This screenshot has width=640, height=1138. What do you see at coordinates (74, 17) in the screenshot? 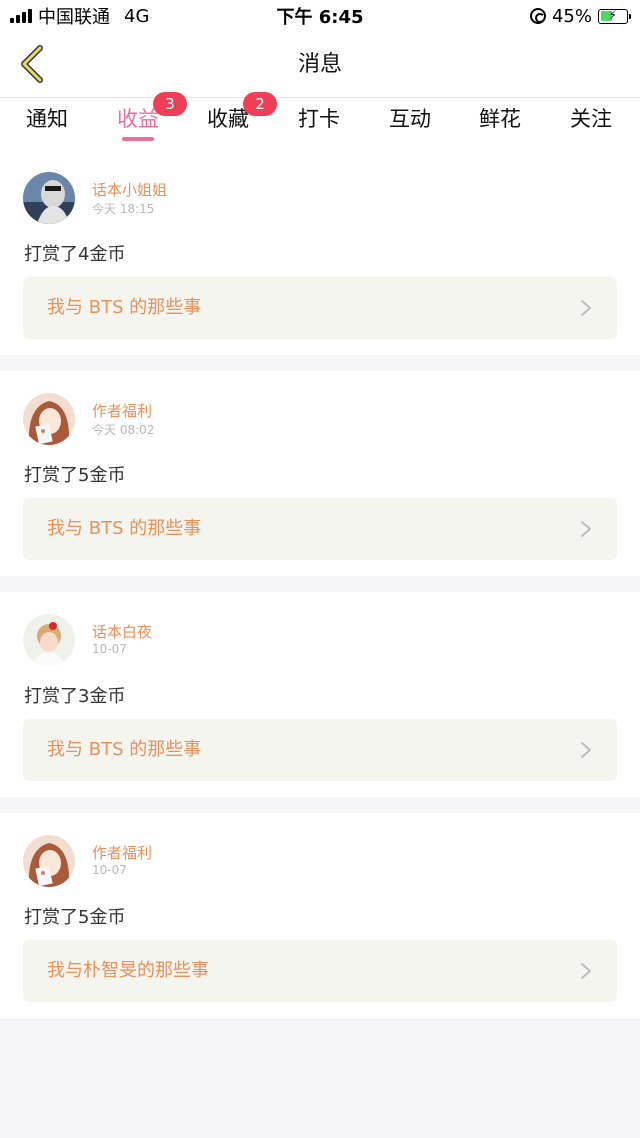
I see `carrier-label: 中国联通` at bounding box center [74, 17].